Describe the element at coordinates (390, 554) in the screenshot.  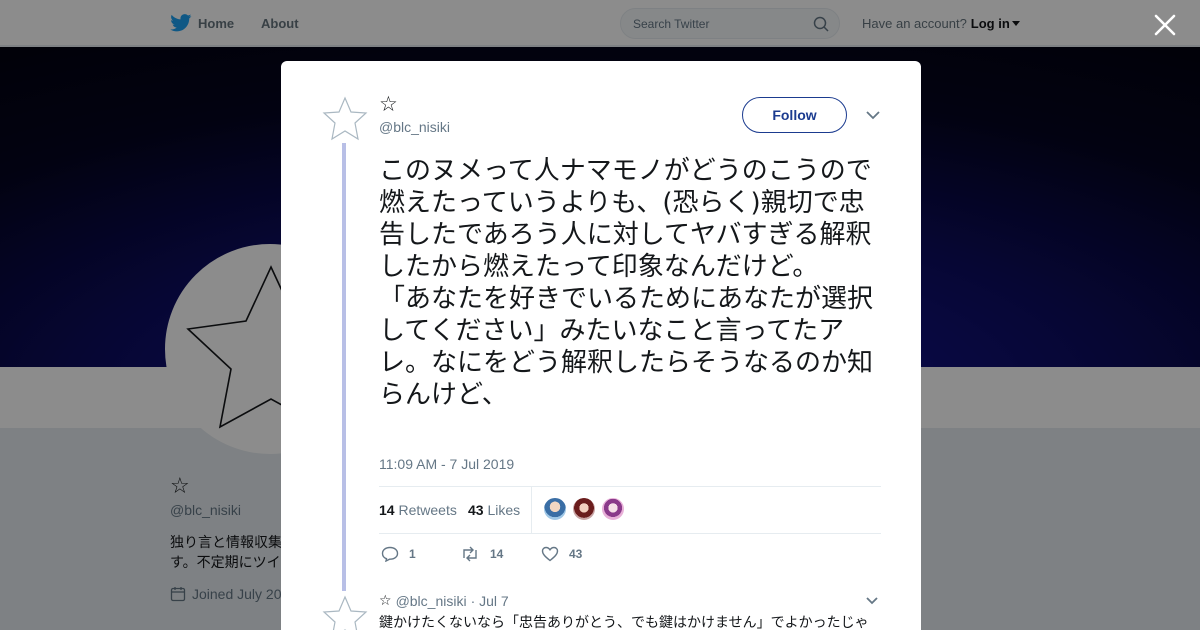
I see `reply-icon` at that location.